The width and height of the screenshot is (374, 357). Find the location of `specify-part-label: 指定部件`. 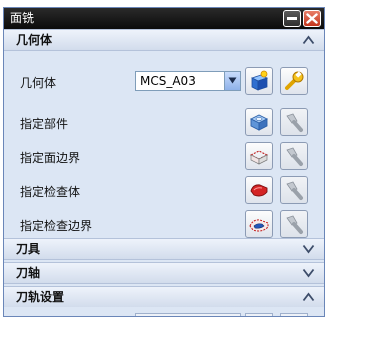

specify-part-label: 指定部件 is located at coordinates (44, 124).